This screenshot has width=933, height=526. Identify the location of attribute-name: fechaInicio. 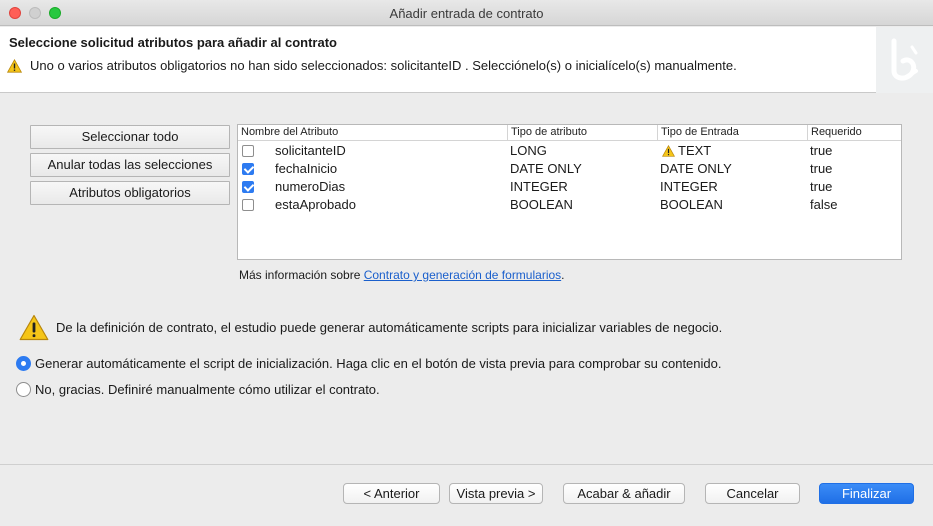
(306, 168).